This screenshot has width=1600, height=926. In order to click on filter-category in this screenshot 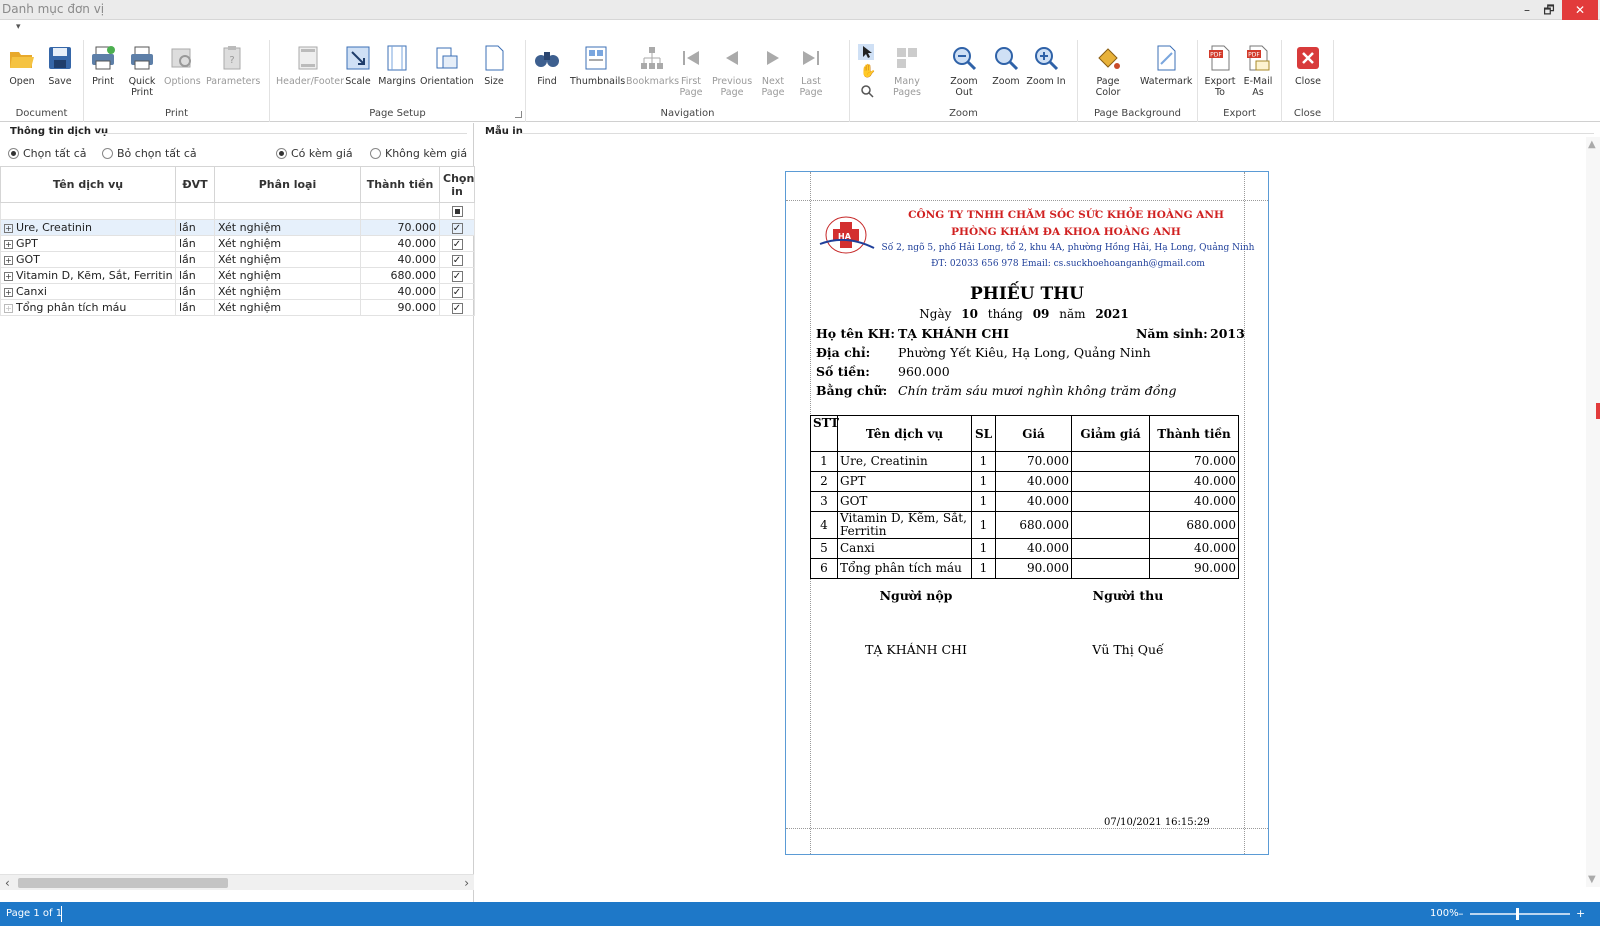, I will do `click(287, 211)`.